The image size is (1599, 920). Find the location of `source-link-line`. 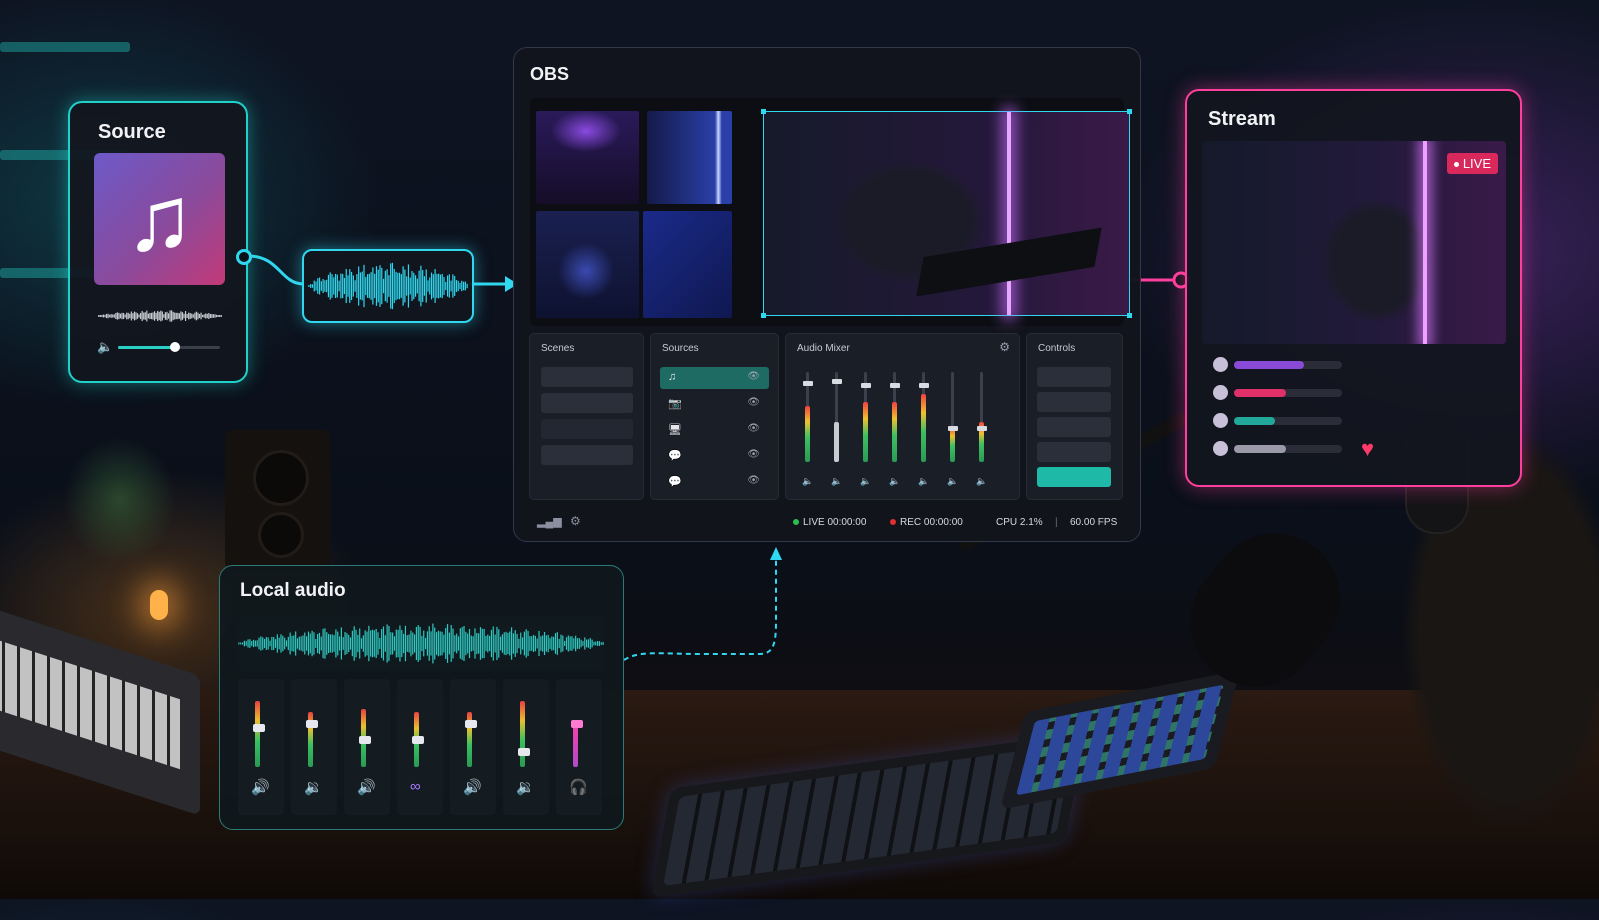

source-link-line is located at coordinates (276, 270).